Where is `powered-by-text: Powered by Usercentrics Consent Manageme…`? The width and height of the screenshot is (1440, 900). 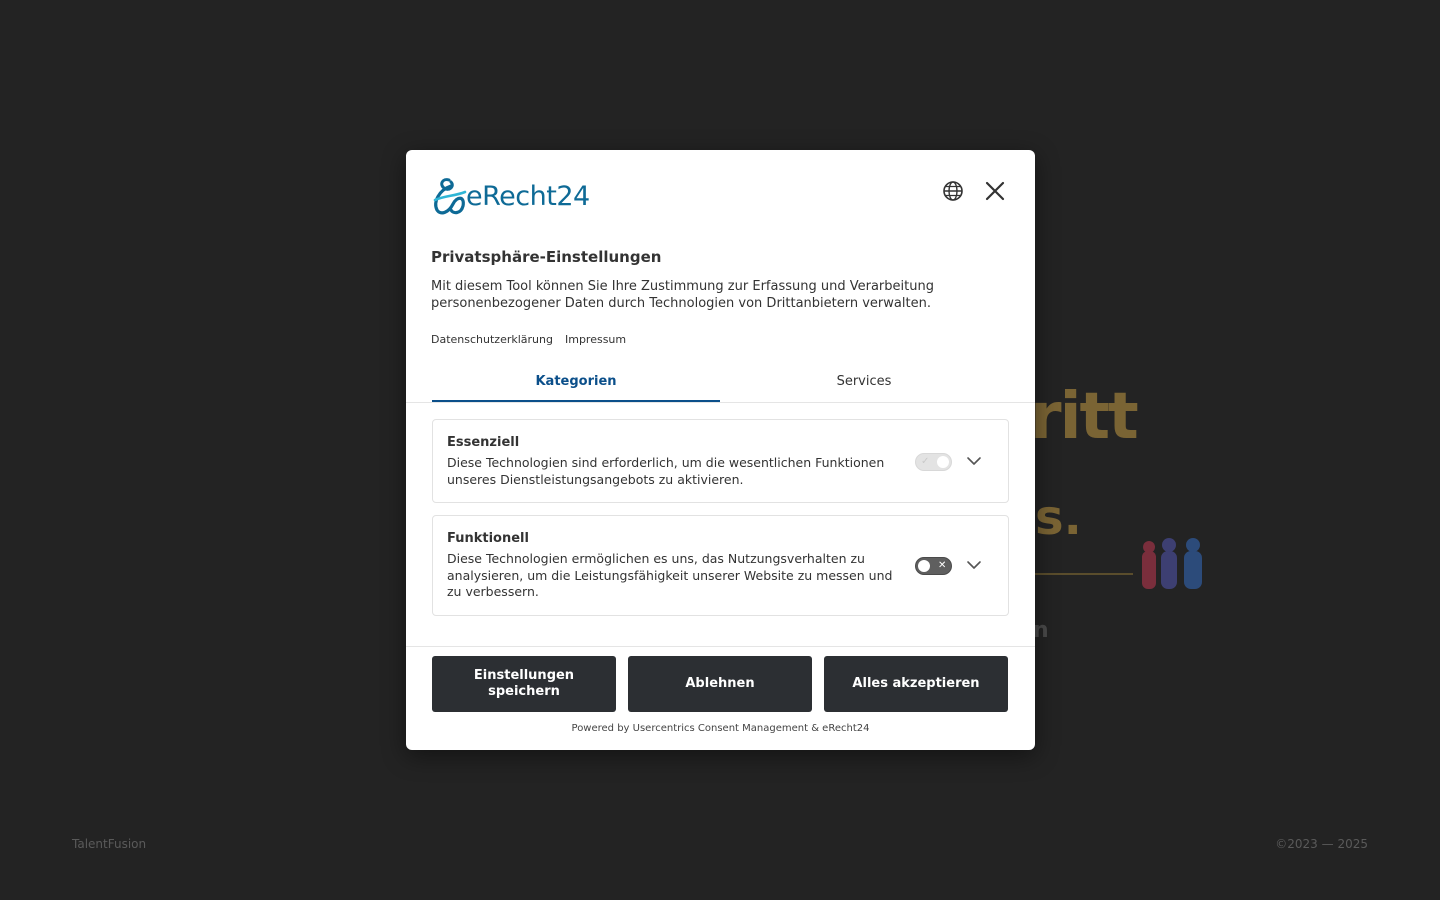 powered-by-text: Powered by Usercentrics Consent Manageme… is located at coordinates (720, 728).